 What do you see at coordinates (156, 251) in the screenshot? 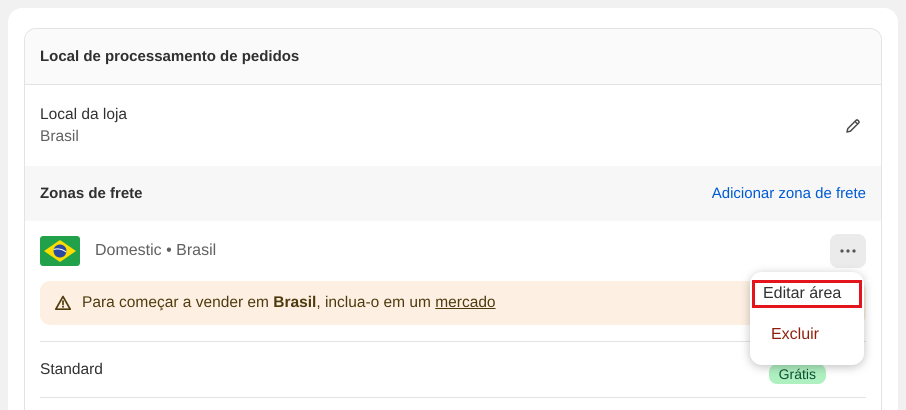
I see `zone-name: Domestic • Brasil` at bounding box center [156, 251].